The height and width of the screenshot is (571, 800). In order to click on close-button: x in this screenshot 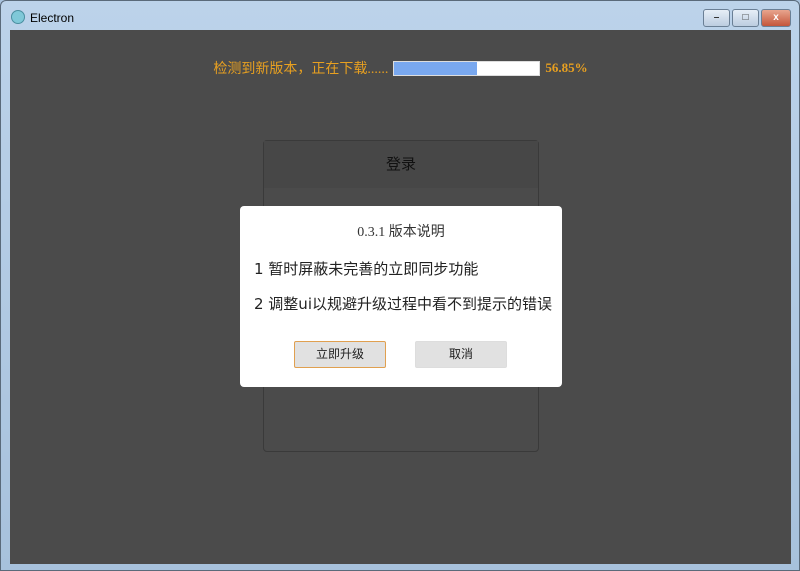, I will do `click(776, 18)`.